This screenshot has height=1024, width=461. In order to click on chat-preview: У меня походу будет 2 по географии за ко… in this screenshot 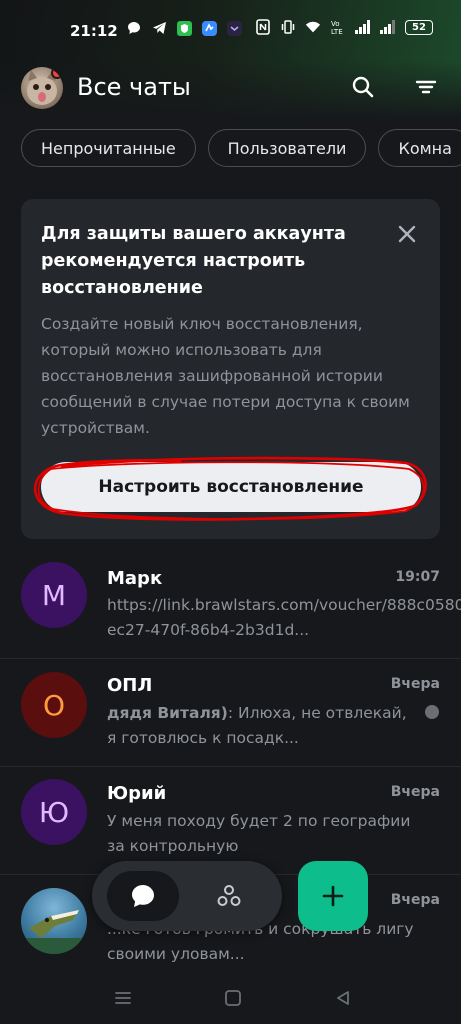, I will do `click(263, 834)`.